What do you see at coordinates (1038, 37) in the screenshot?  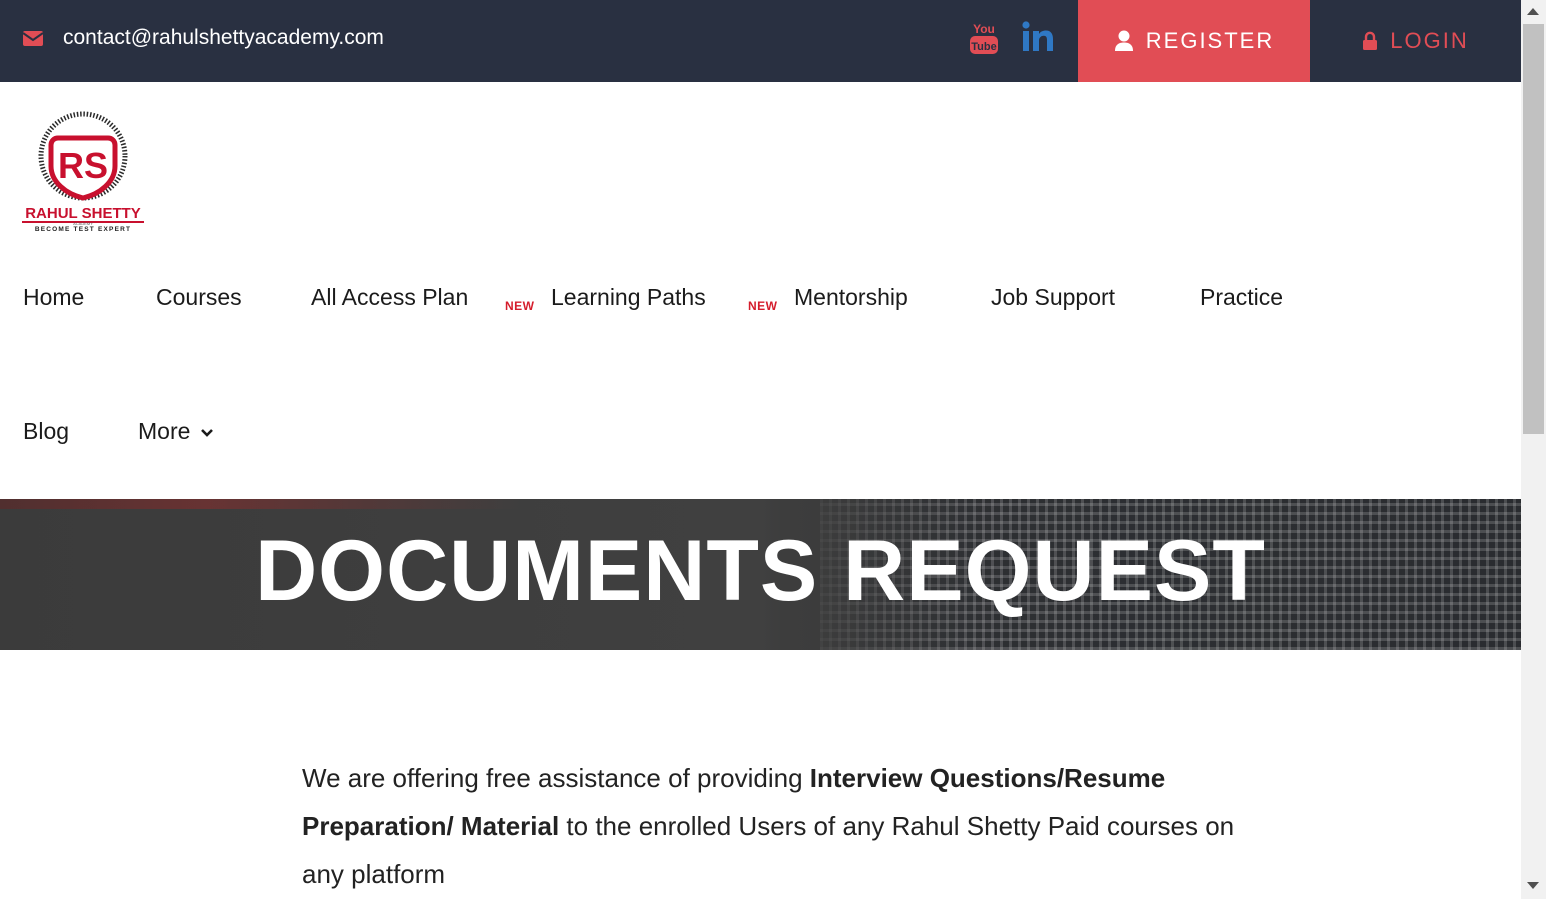 I see `linkedin-icon` at bounding box center [1038, 37].